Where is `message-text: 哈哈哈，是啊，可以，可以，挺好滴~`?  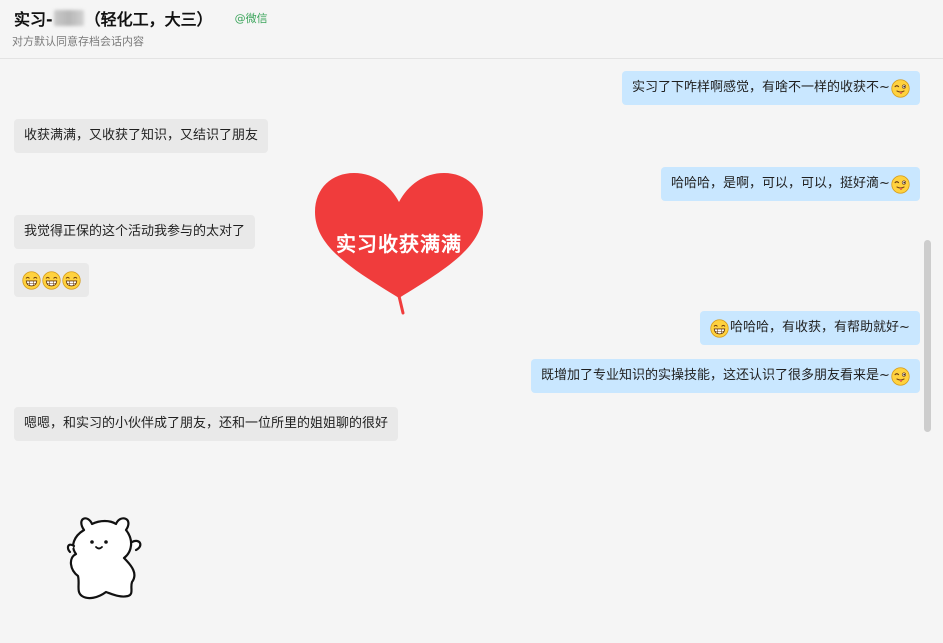 message-text: 哈哈哈，是啊，可以，可以，挺好滴~ is located at coordinates (780, 183).